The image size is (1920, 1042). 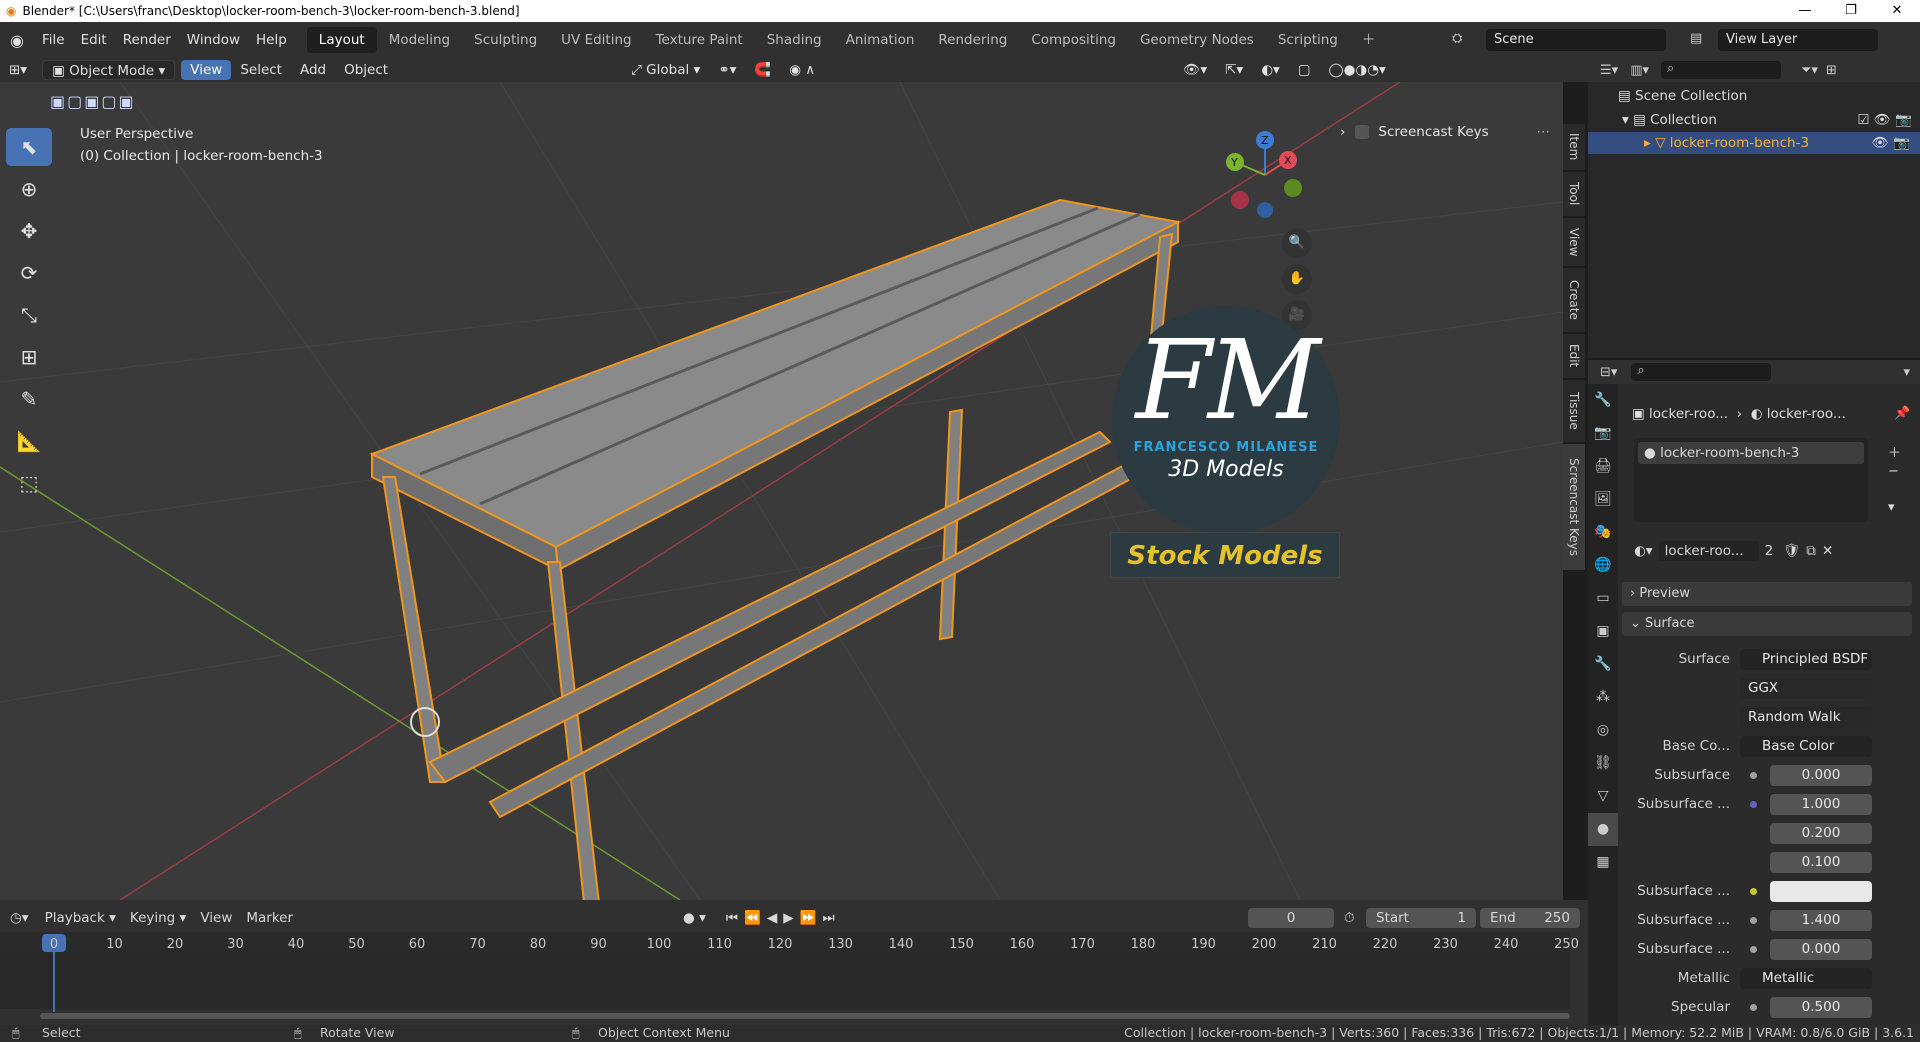 What do you see at coordinates (1767, 594) in the screenshot?
I see `preview-panel-header: › Preview` at bounding box center [1767, 594].